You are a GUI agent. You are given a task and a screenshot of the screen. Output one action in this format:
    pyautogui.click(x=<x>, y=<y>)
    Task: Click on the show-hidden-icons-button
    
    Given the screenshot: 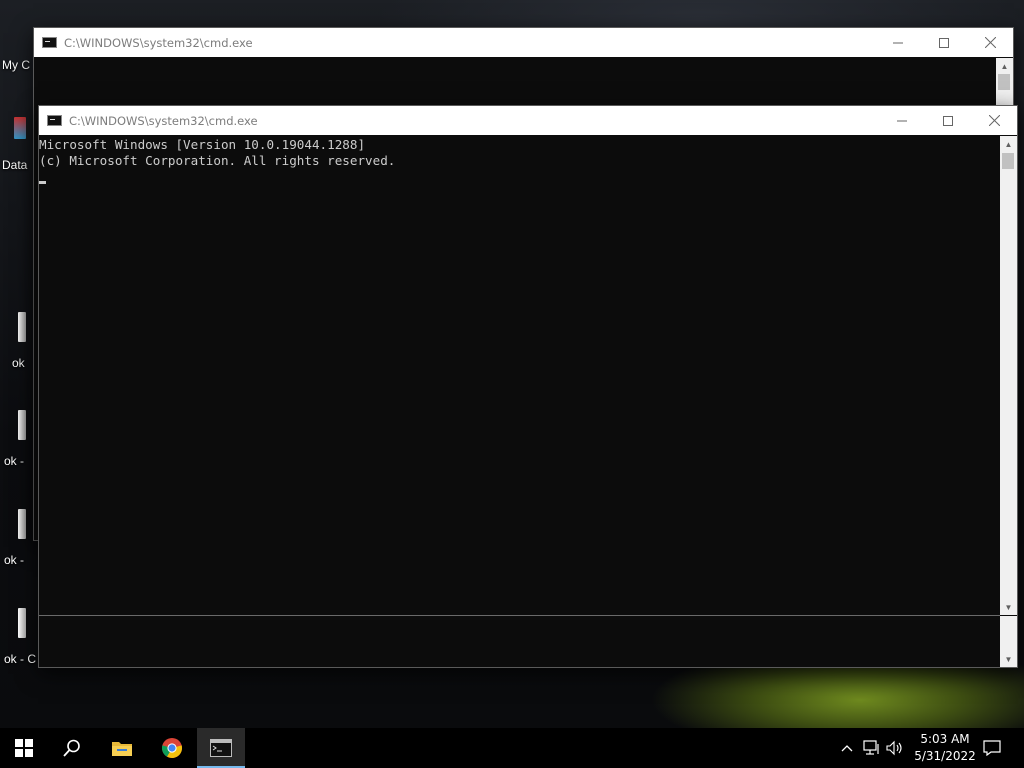 What is the action you would take?
    pyautogui.click(x=847, y=748)
    